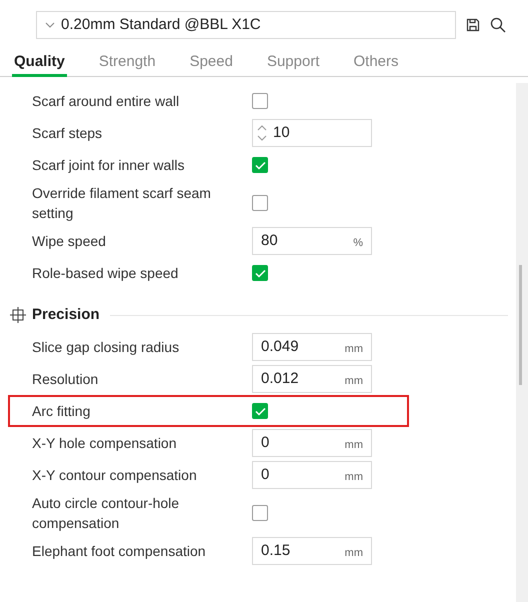 Image resolution: width=528 pixels, height=602 pixels. Describe the element at coordinates (376, 63) in the screenshot. I see `tab: Others` at that location.